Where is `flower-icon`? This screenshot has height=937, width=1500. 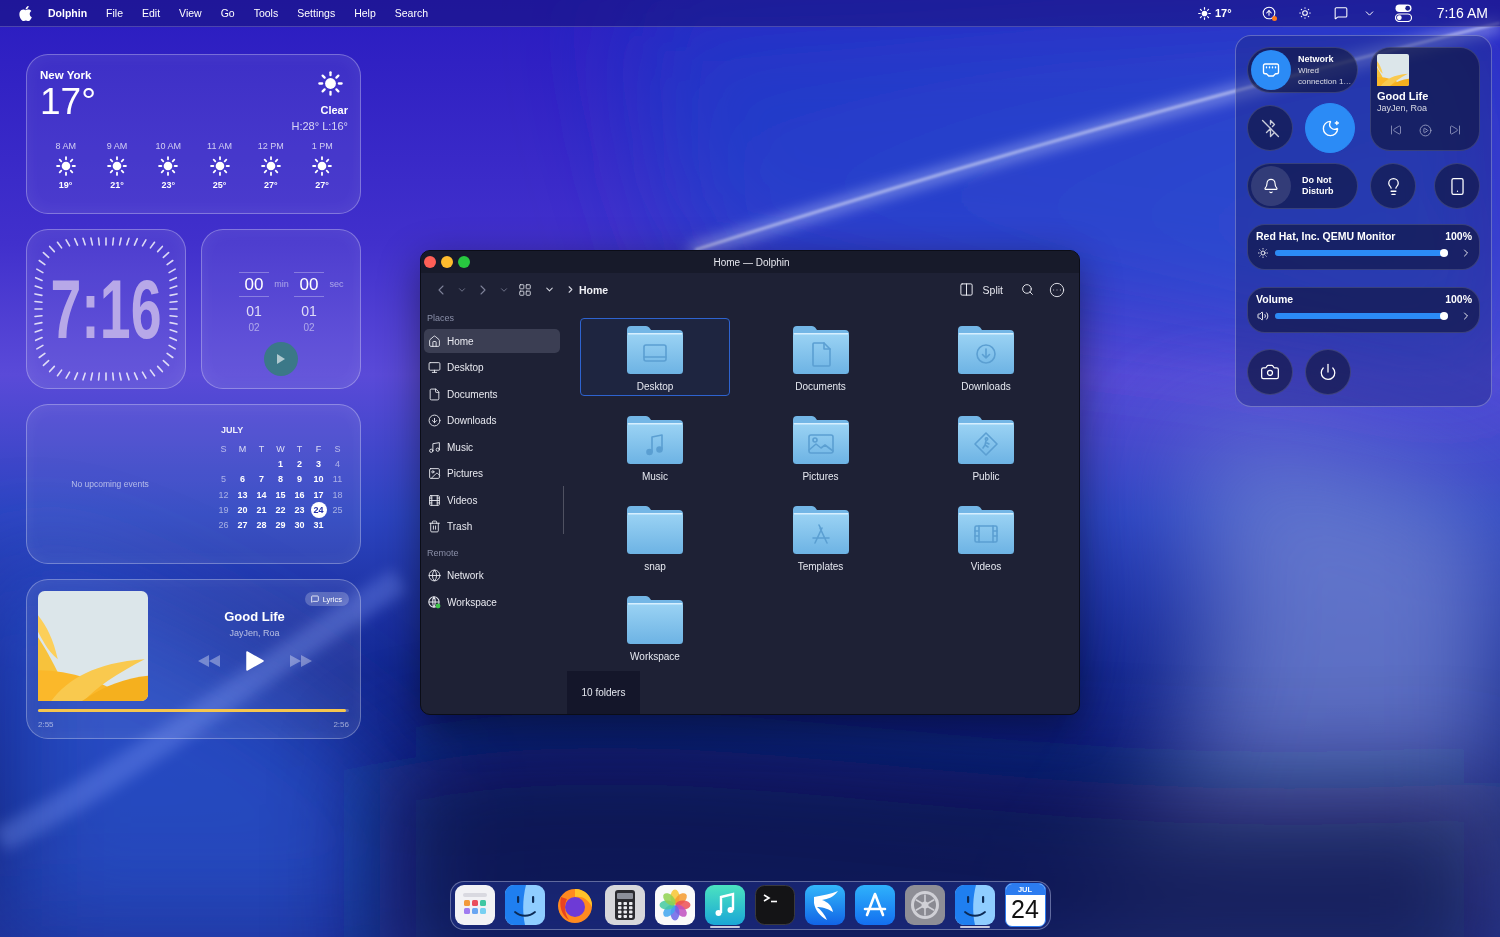 flower-icon is located at coordinates (674, 905).